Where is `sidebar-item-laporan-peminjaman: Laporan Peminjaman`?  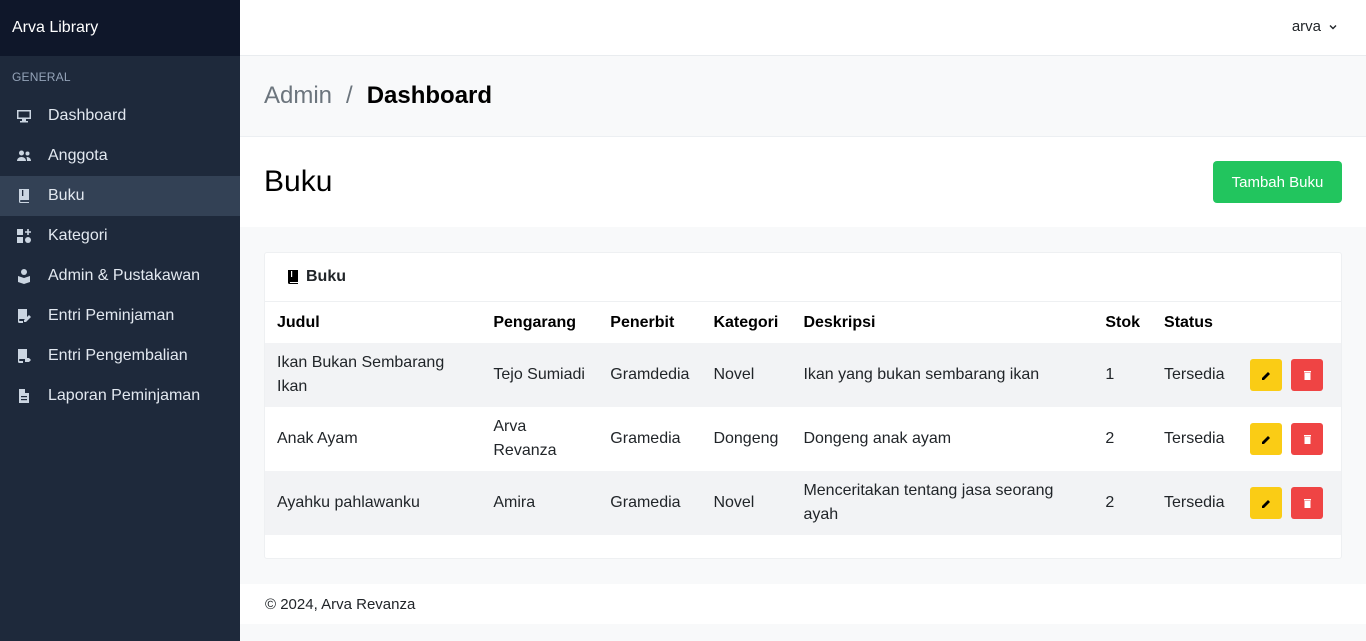 sidebar-item-laporan-peminjaman: Laporan Peminjaman is located at coordinates (120, 396).